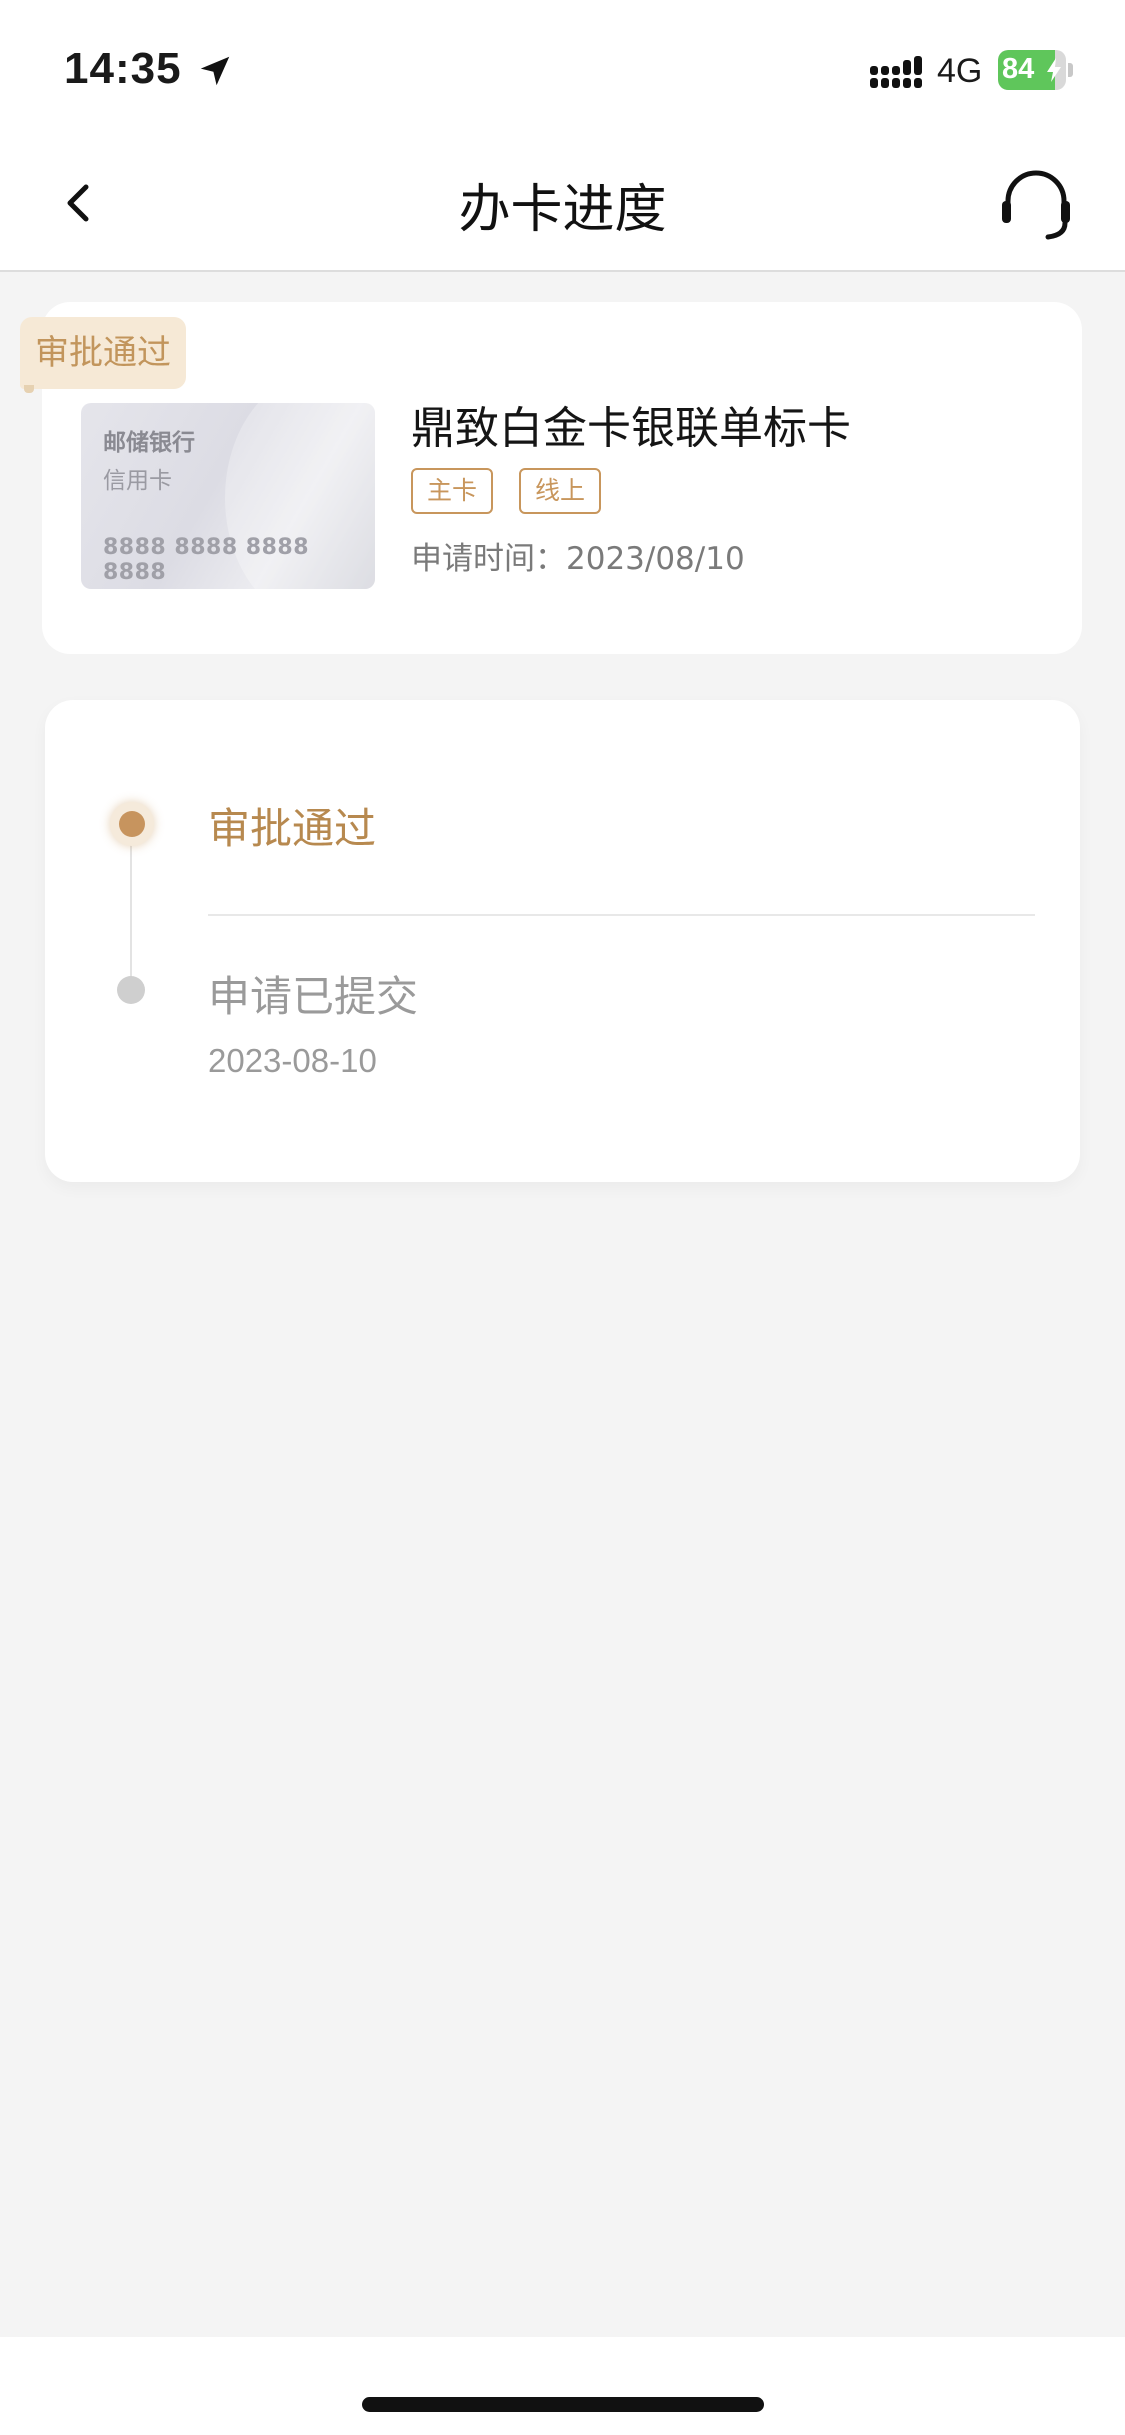 This screenshot has height=2435, width=1125. I want to click on step-submitted-title: 申请已提交, so click(313, 996).